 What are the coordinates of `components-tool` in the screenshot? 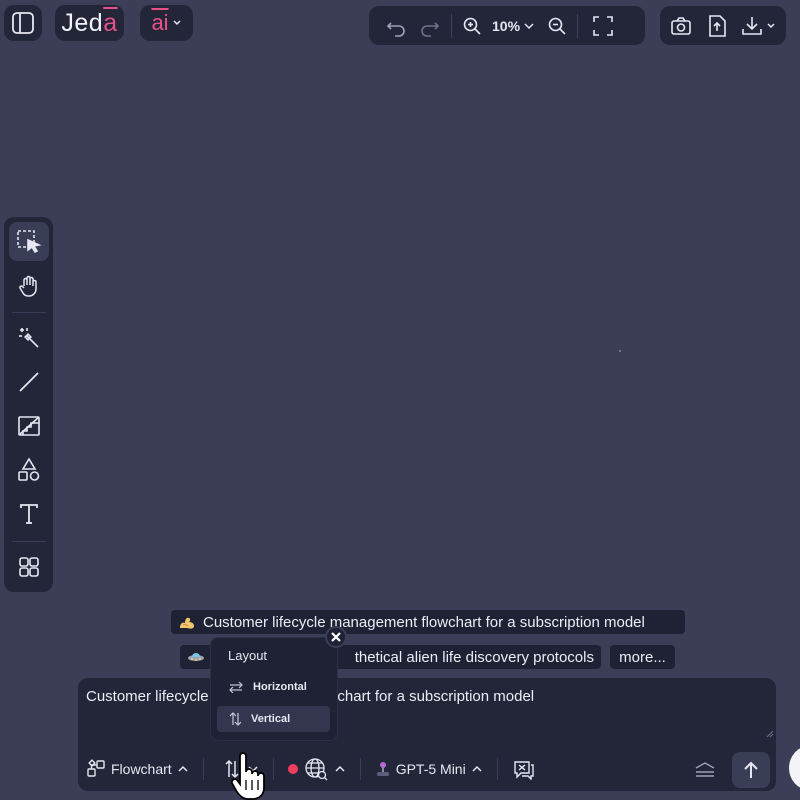 It's located at (29, 567).